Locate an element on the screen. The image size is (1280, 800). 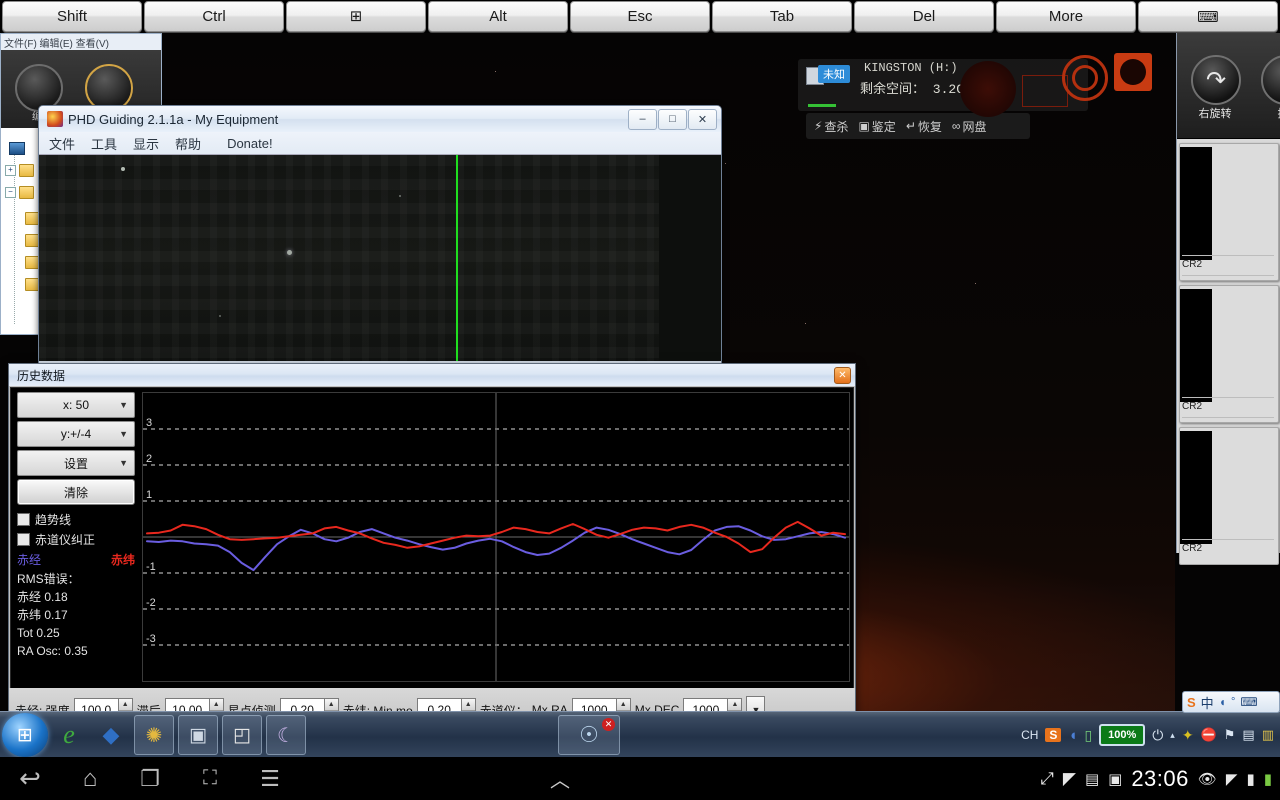
tray-flag-icon: ⚑ is located at coordinates (1230, 735).